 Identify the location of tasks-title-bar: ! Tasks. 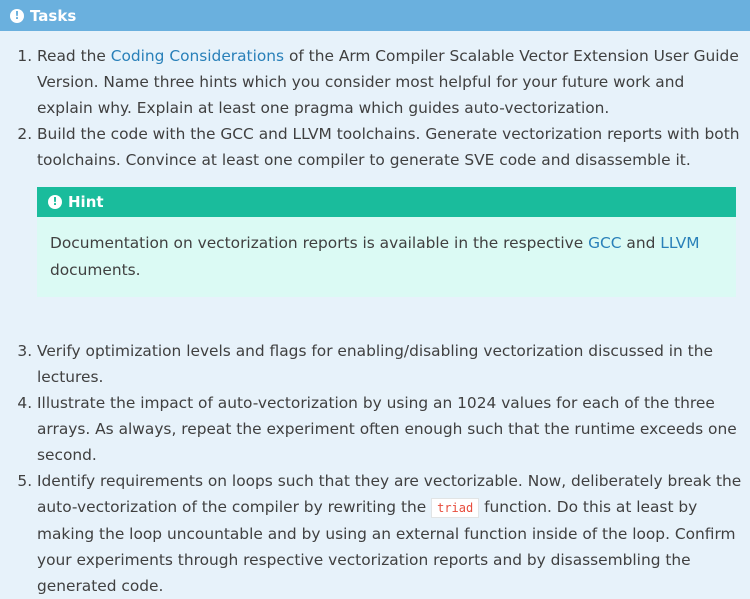
(375, 15).